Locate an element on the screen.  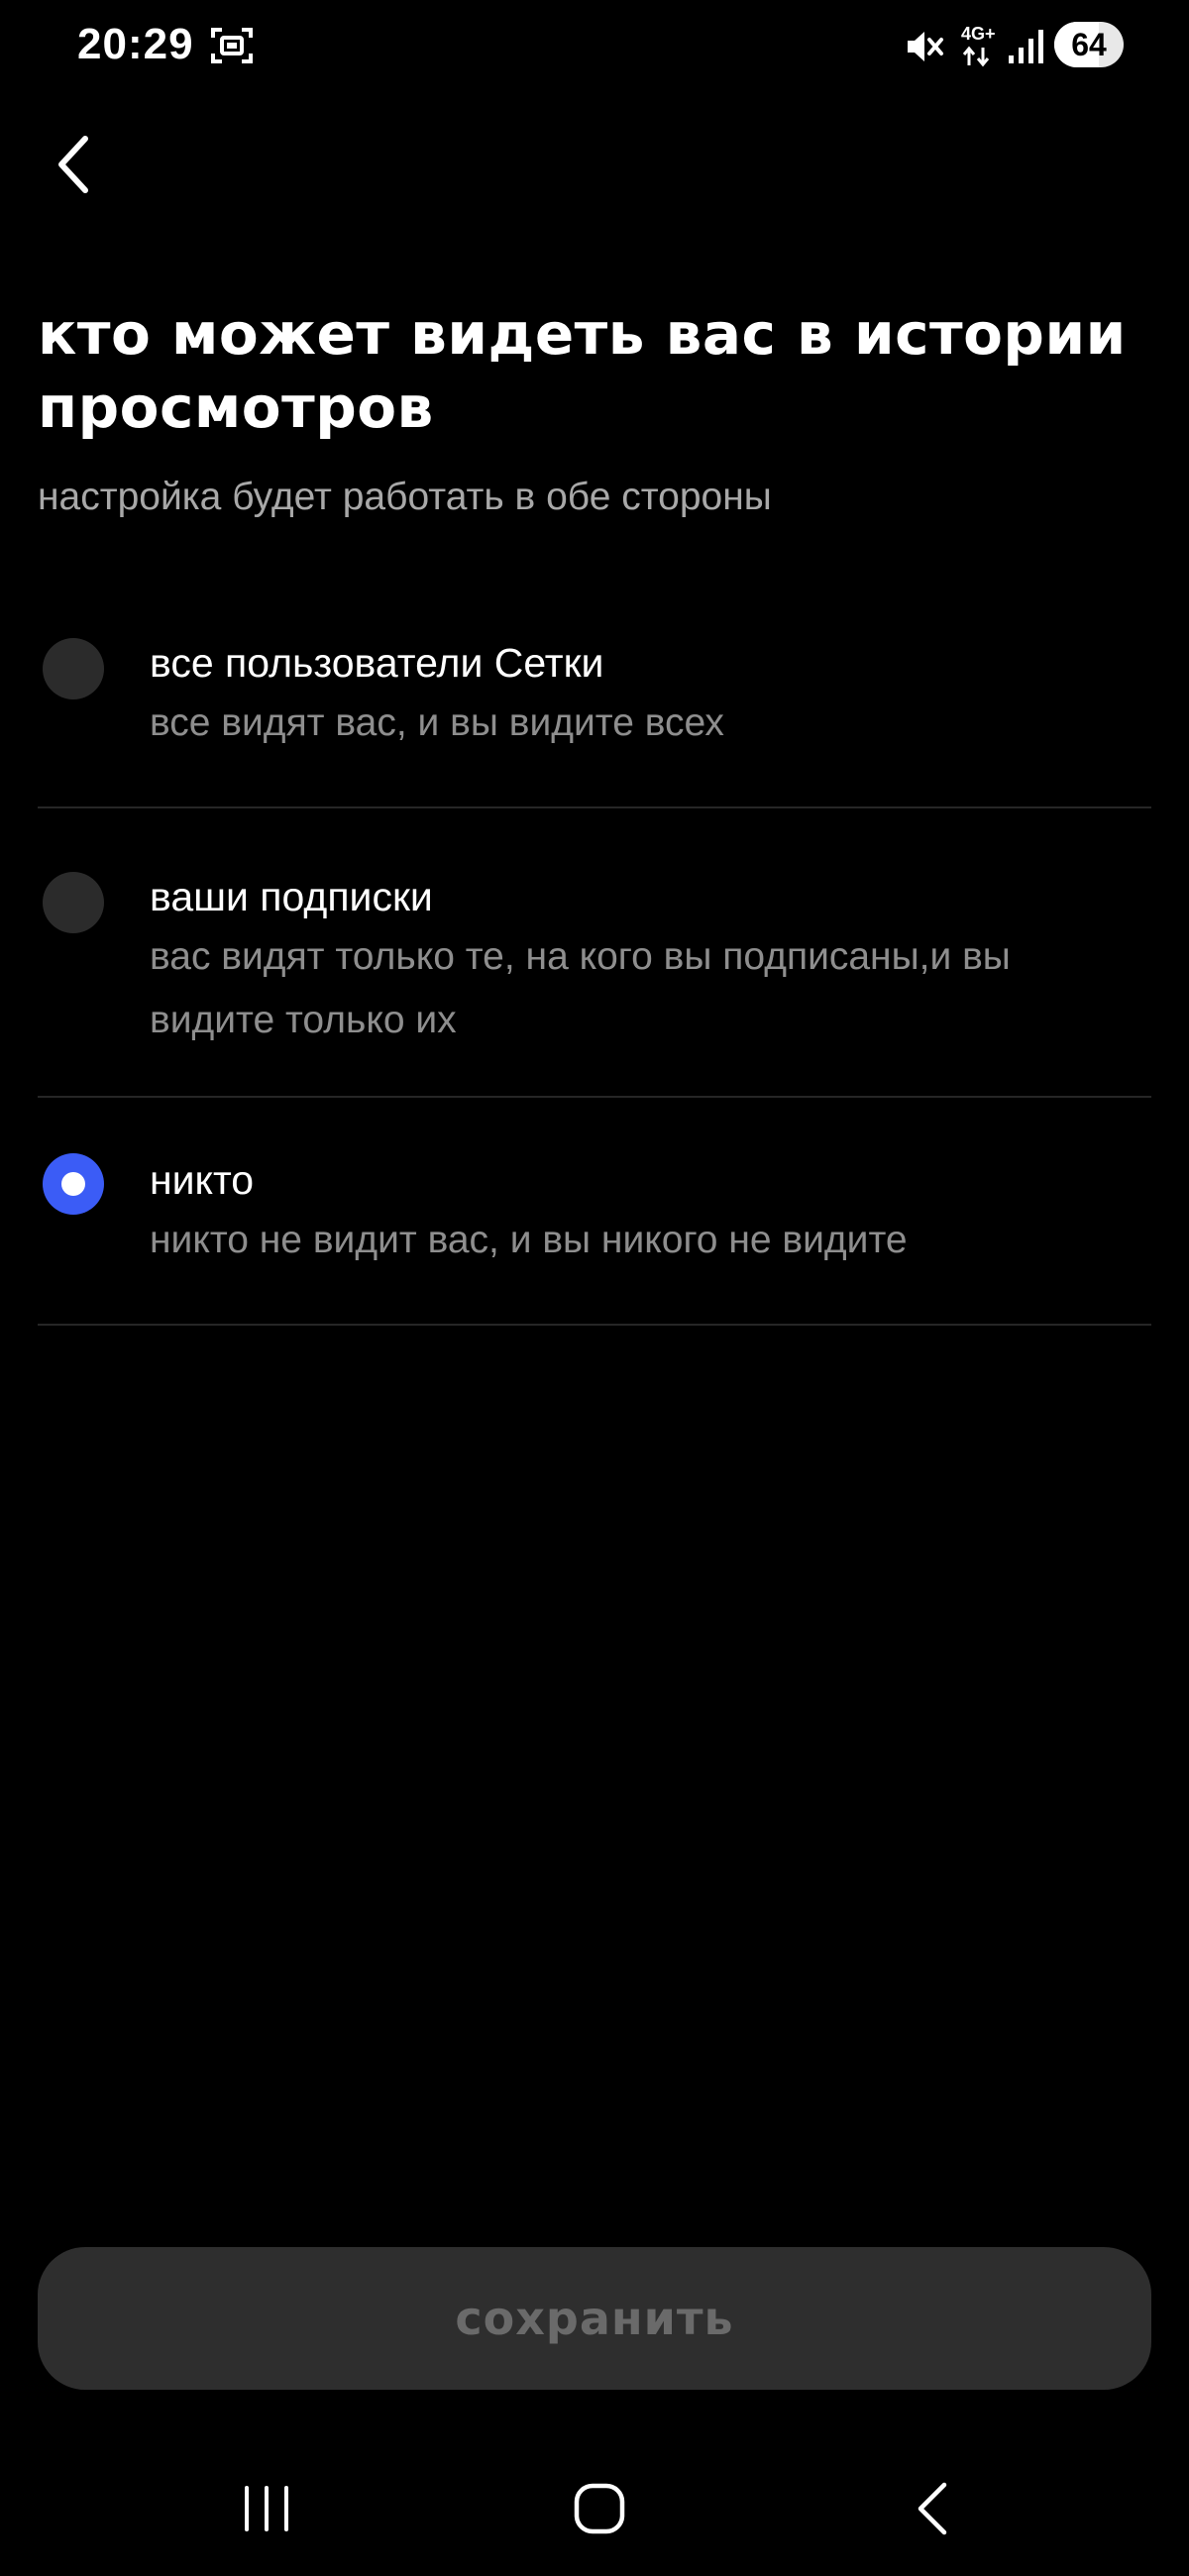
battery-indicator: 64 is located at coordinates (1089, 44).